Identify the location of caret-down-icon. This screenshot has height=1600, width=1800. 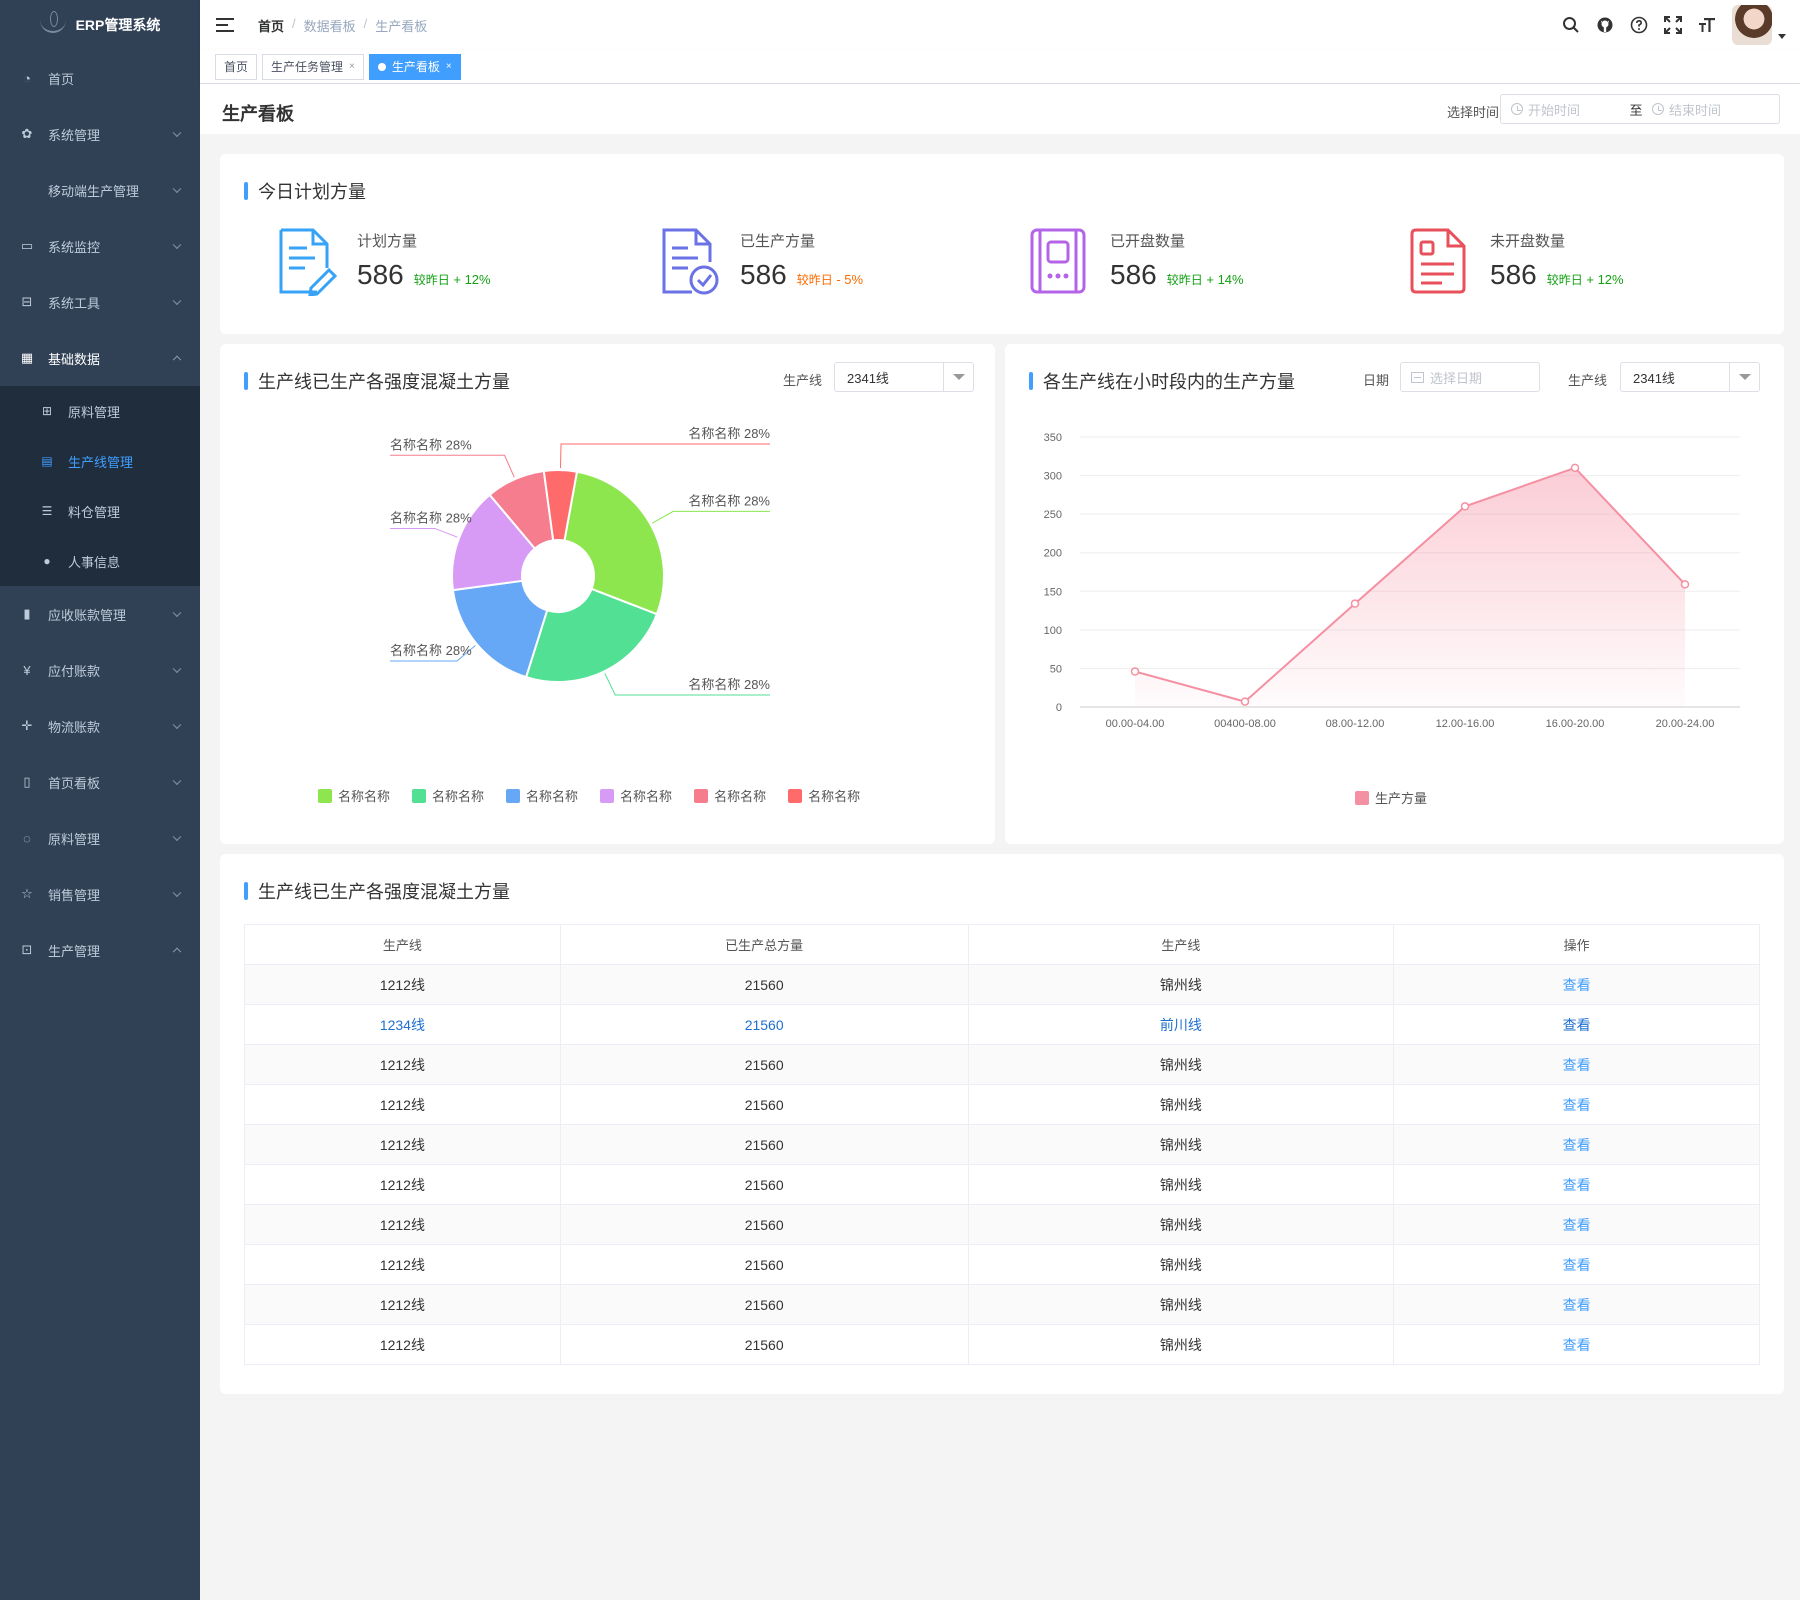
(1782, 36).